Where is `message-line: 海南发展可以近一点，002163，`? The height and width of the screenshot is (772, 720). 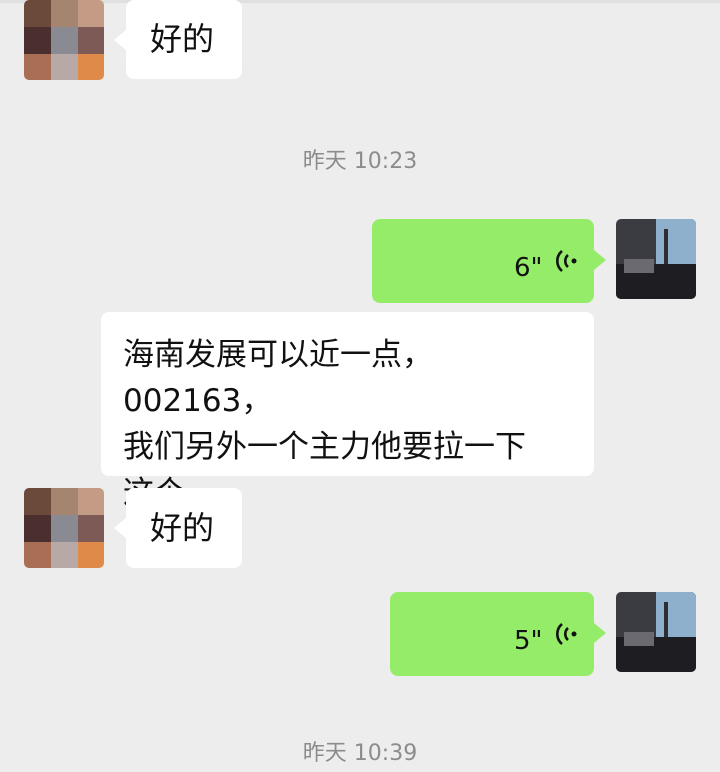 message-line: 海南发展可以近一点，002163， is located at coordinates (278, 378).